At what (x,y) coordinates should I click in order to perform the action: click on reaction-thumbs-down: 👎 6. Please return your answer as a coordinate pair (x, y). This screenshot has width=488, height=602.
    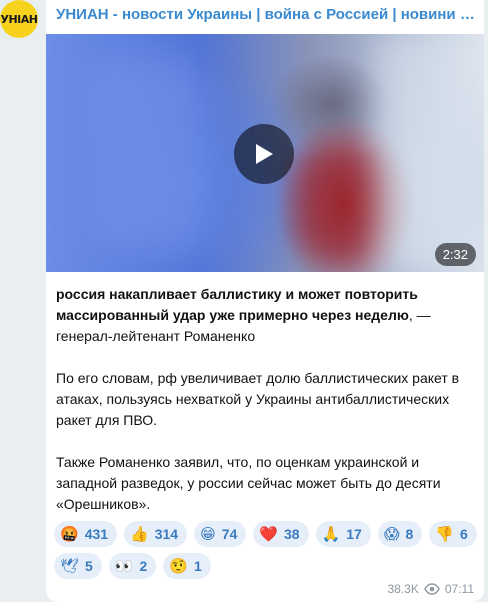
    Looking at the image, I should click on (453, 534).